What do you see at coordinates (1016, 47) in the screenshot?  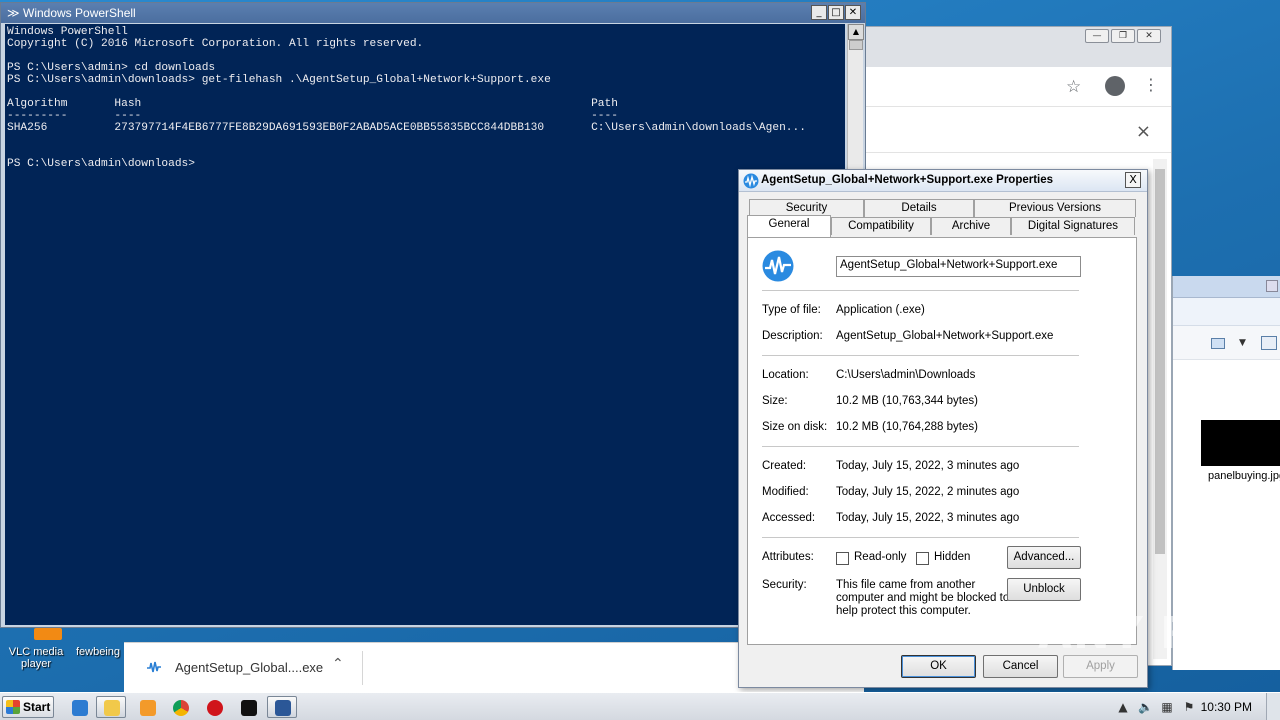 I see `chrome-titlebar: — ❐ ✕` at bounding box center [1016, 47].